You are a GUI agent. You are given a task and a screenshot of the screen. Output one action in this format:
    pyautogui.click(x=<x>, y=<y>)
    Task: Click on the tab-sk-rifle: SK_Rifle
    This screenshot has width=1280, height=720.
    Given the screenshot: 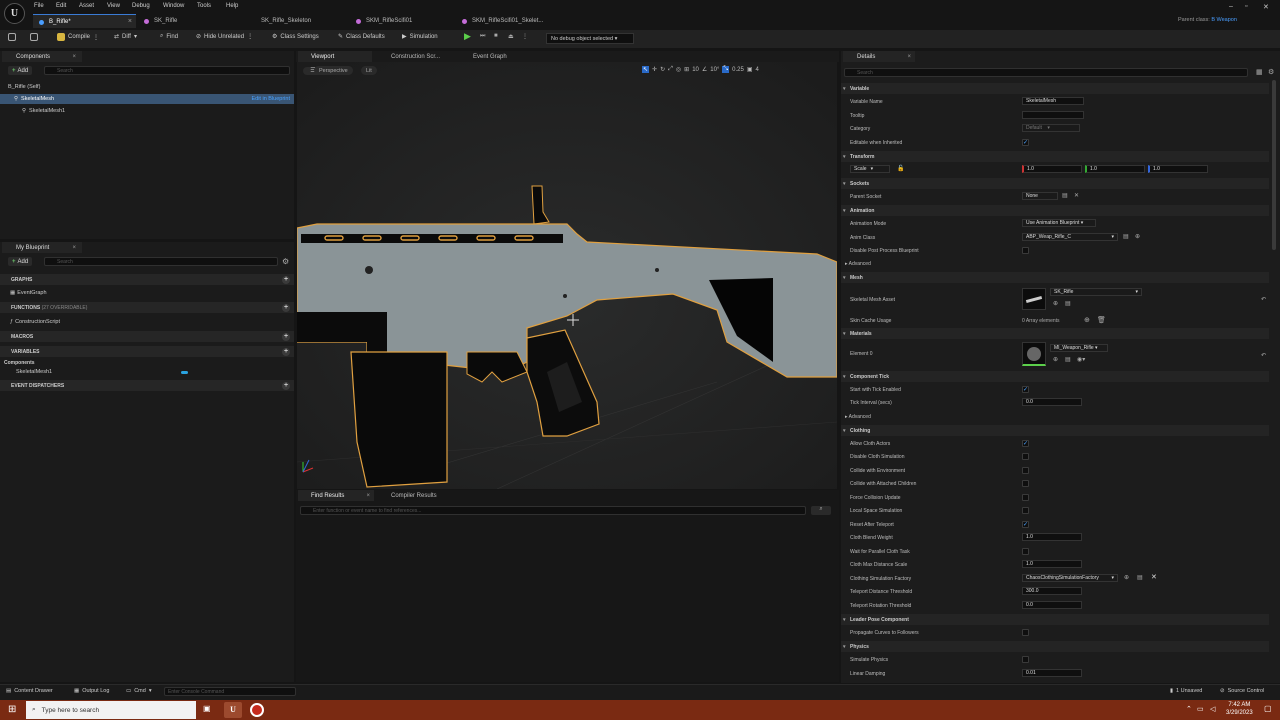 What is the action you would take?
    pyautogui.click(x=188, y=21)
    